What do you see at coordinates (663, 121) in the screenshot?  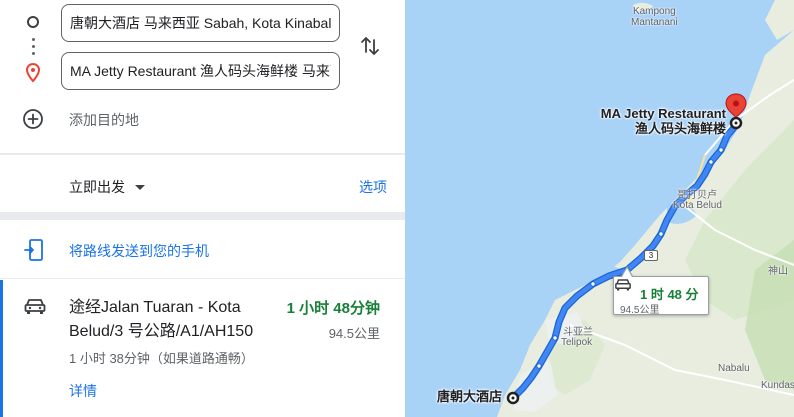 I see `destination-map-label: MA Jetty Restaurant 渔人码头海鲜楼` at bounding box center [663, 121].